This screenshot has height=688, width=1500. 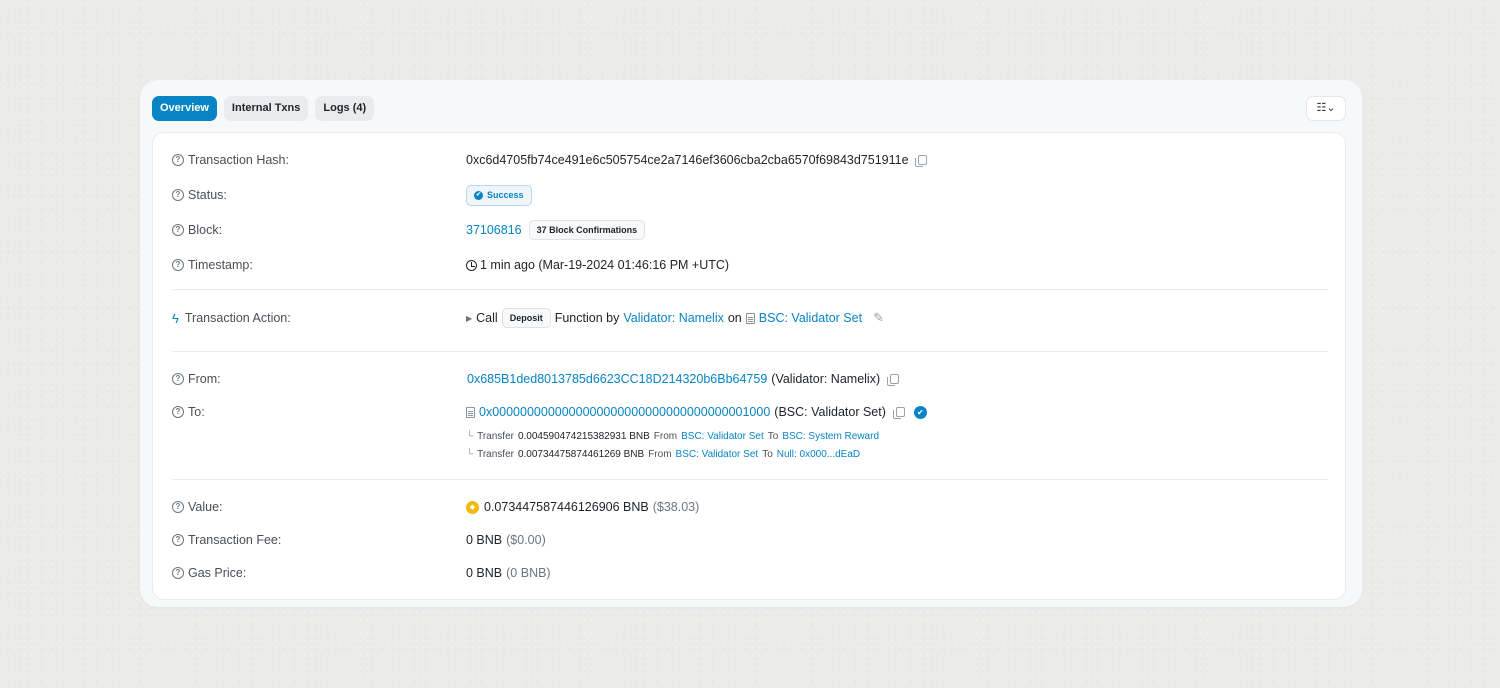 I want to click on from-address-name: (Validator: Namelix), so click(x=826, y=379).